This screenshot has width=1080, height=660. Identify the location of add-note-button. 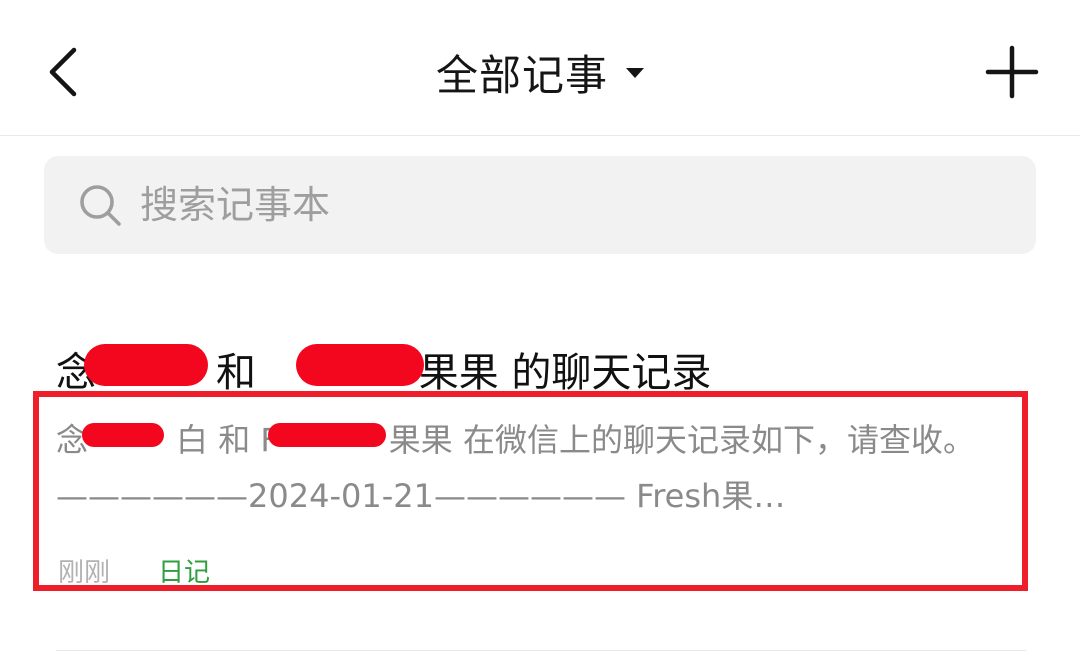
(1012, 72).